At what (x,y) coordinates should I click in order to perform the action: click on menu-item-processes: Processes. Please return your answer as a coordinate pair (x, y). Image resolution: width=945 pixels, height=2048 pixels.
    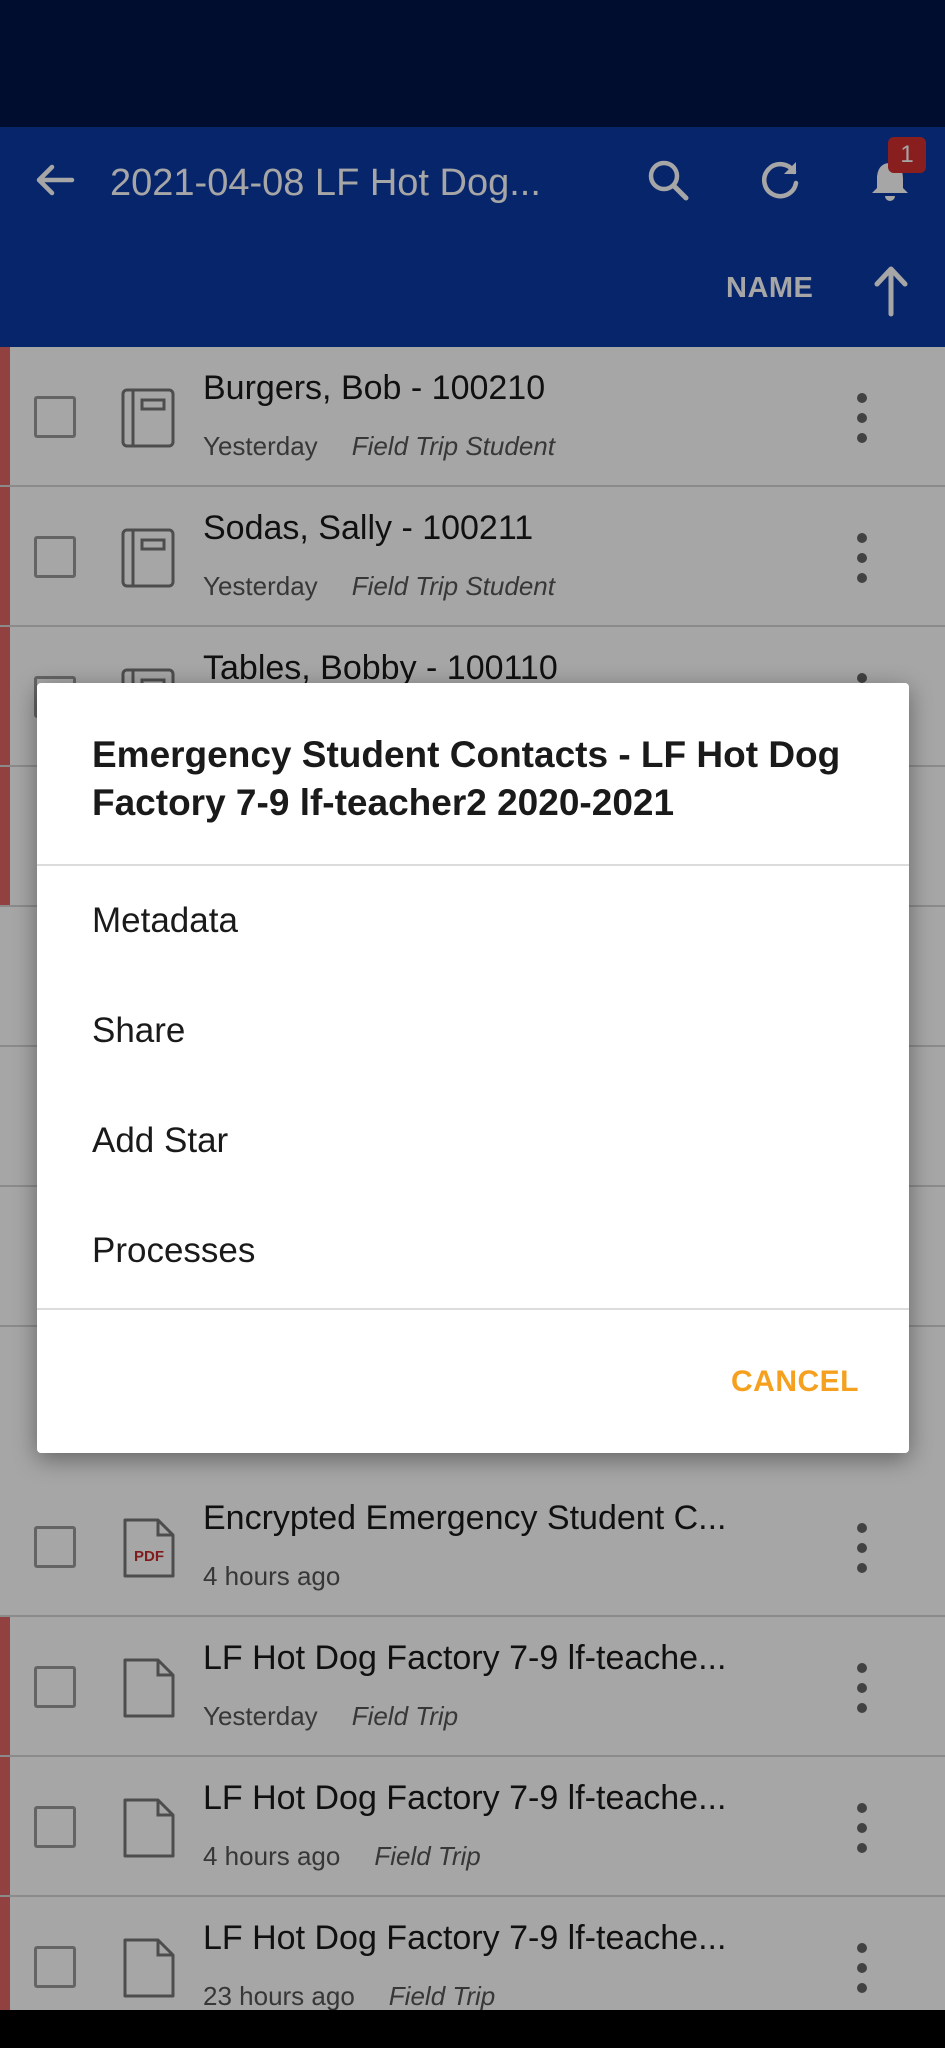
    Looking at the image, I should click on (173, 1251).